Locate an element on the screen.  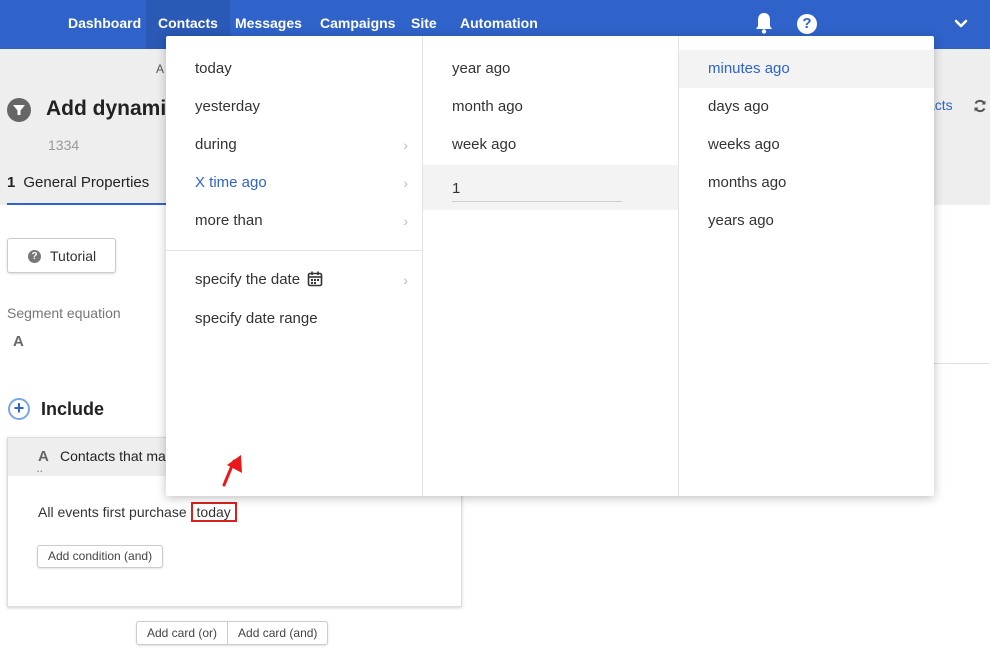
menu-item-label: month ago is located at coordinates (487, 106).